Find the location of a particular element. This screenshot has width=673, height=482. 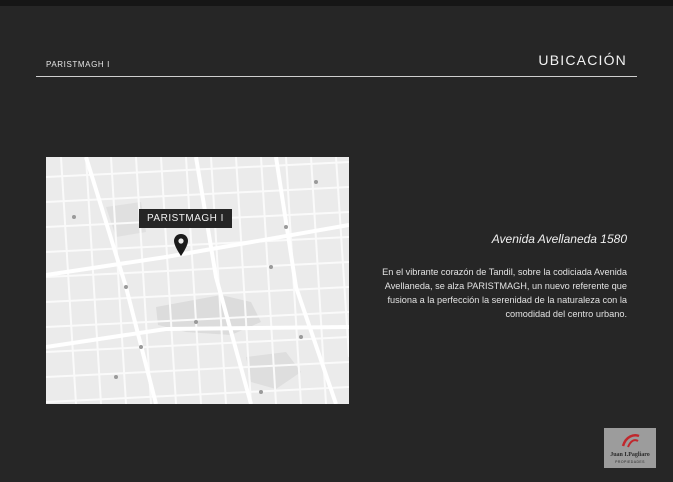

logo-mark-icon is located at coordinates (630, 441).